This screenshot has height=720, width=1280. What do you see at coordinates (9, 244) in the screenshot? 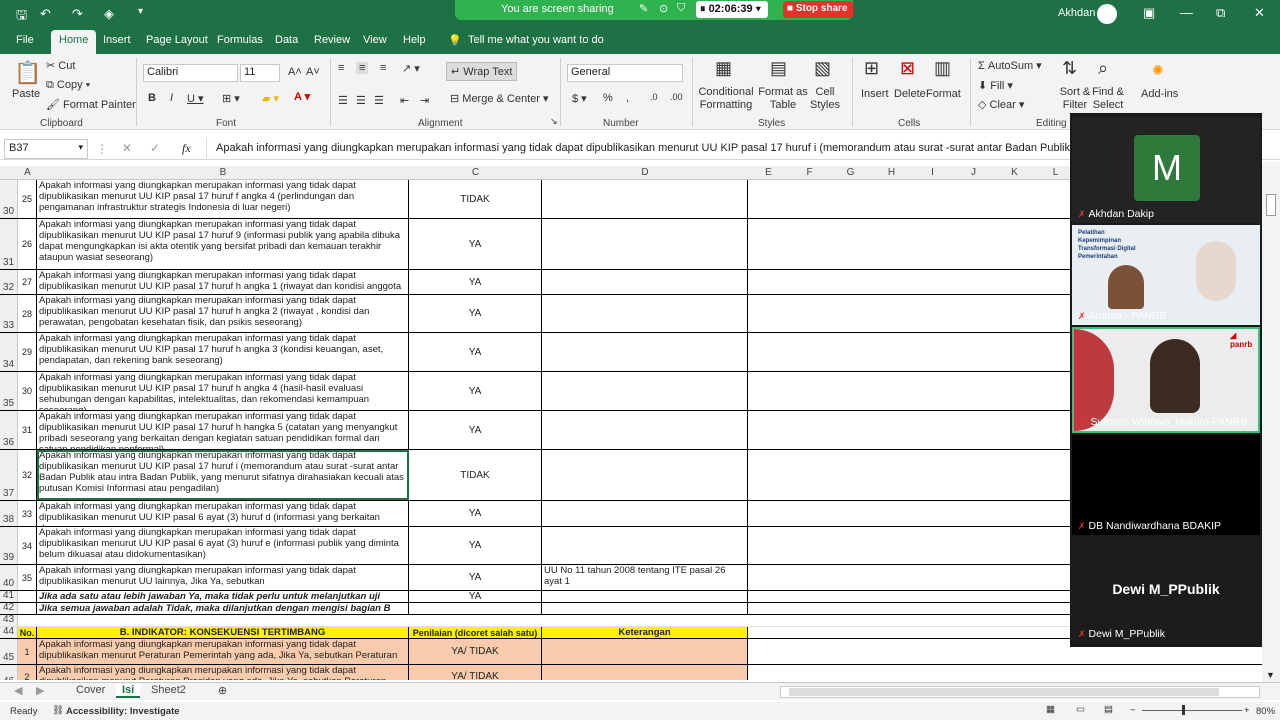
I see `row-header: 31` at bounding box center [9, 244].